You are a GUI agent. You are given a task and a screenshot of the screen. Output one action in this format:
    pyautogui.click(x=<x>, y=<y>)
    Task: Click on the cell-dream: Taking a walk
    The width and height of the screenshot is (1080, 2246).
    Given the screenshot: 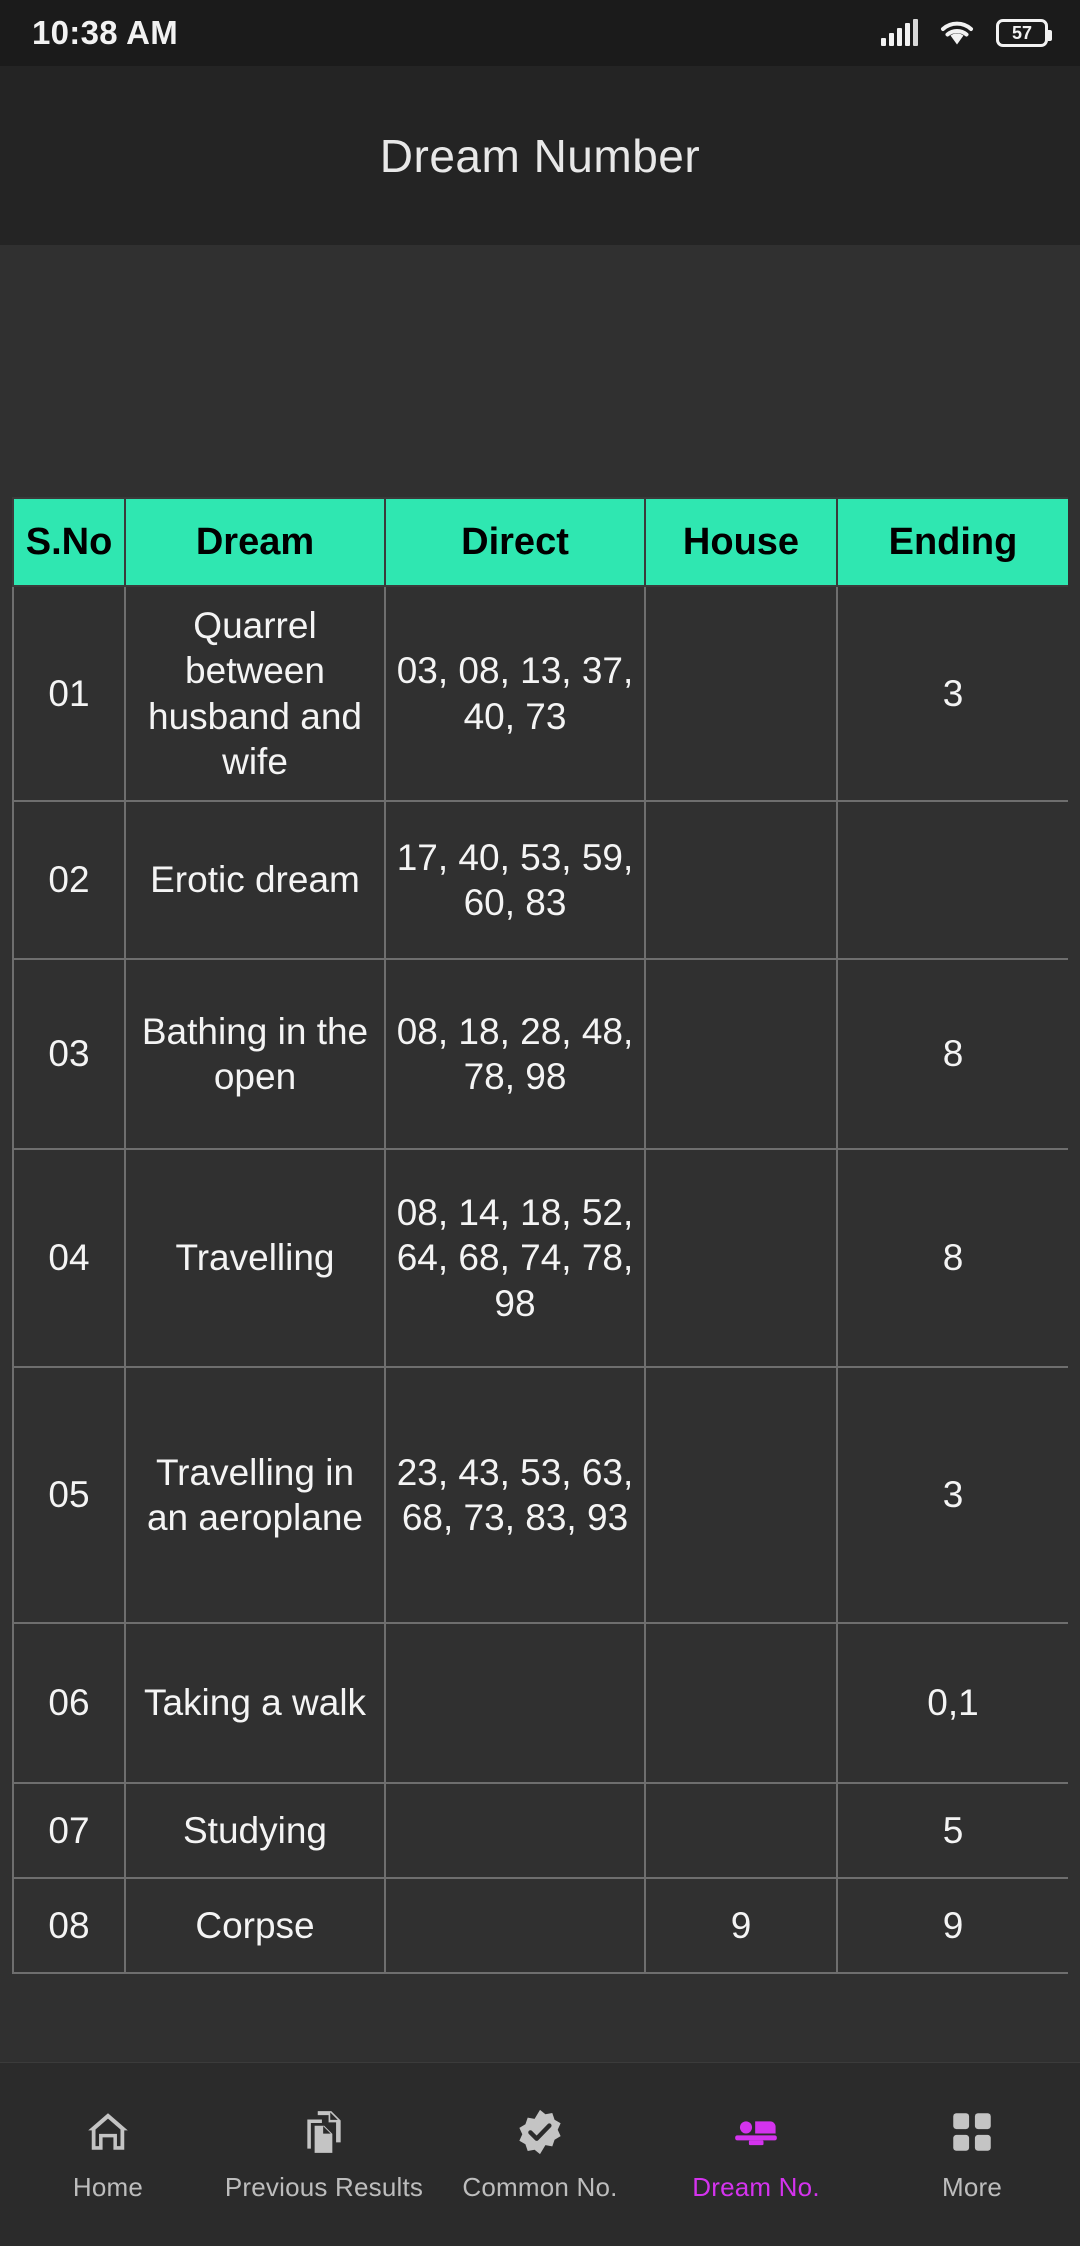 What is the action you would take?
    pyautogui.click(x=255, y=1703)
    